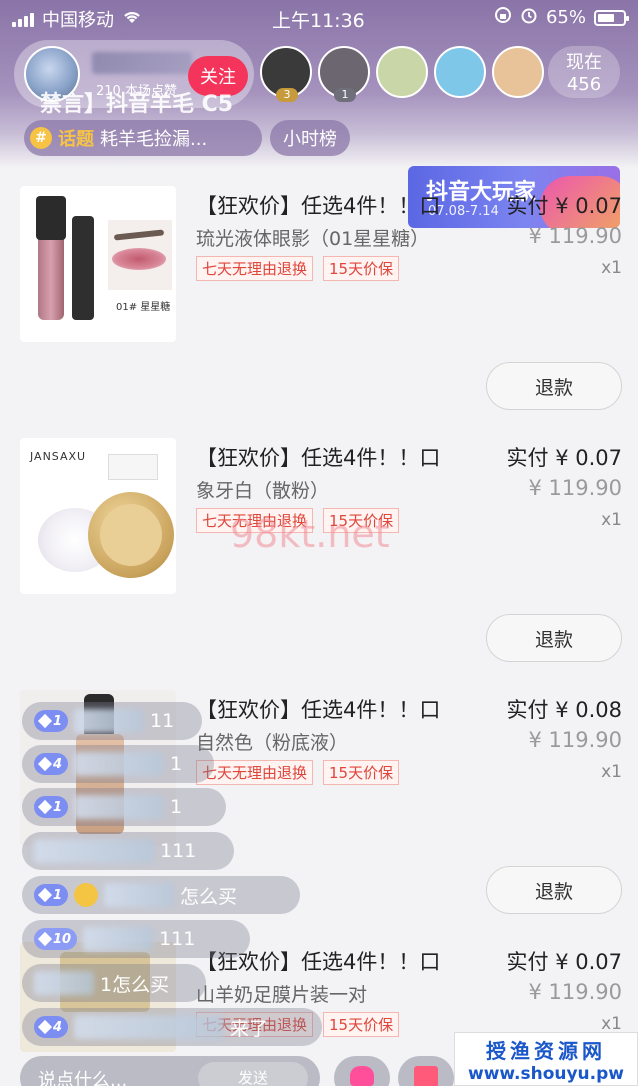 This screenshot has width=638, height=1086. I want to click on like-button, so click(362, 1071).